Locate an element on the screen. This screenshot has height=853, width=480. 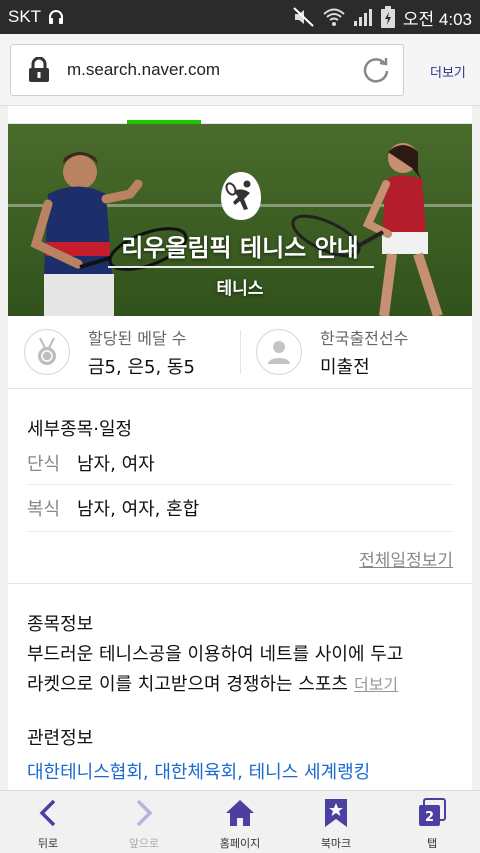
rio-olympics-logo is located at coordinates (241, 196).